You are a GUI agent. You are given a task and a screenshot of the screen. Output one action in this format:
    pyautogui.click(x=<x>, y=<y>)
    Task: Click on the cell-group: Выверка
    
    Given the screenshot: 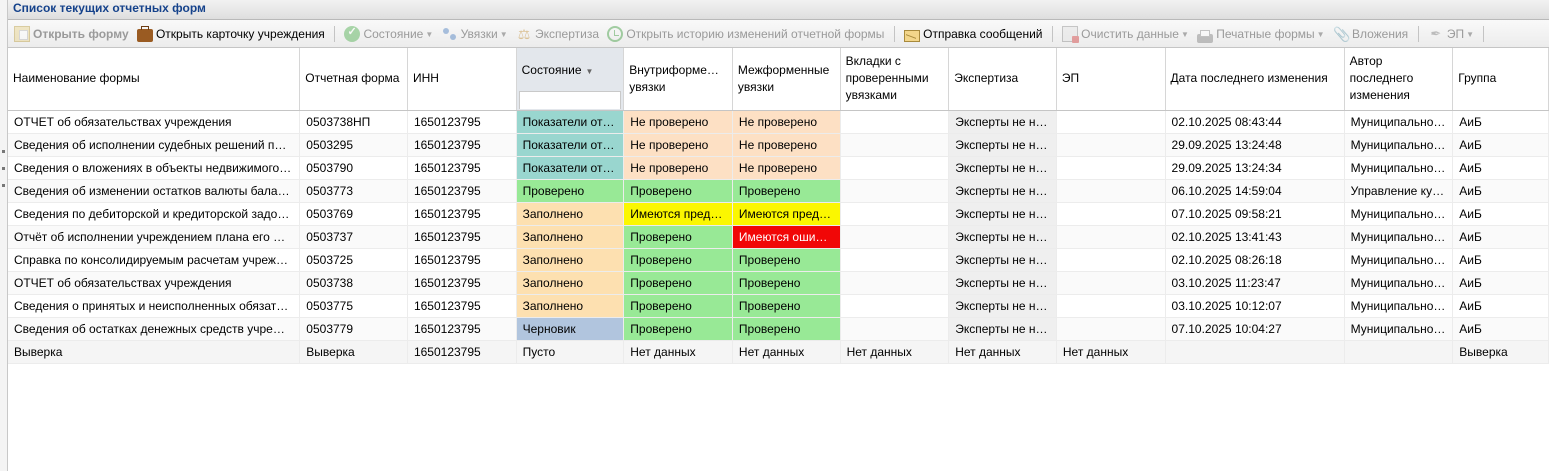 What is the action you would take?
    pyautogui.click(x=1500, y=352)
    